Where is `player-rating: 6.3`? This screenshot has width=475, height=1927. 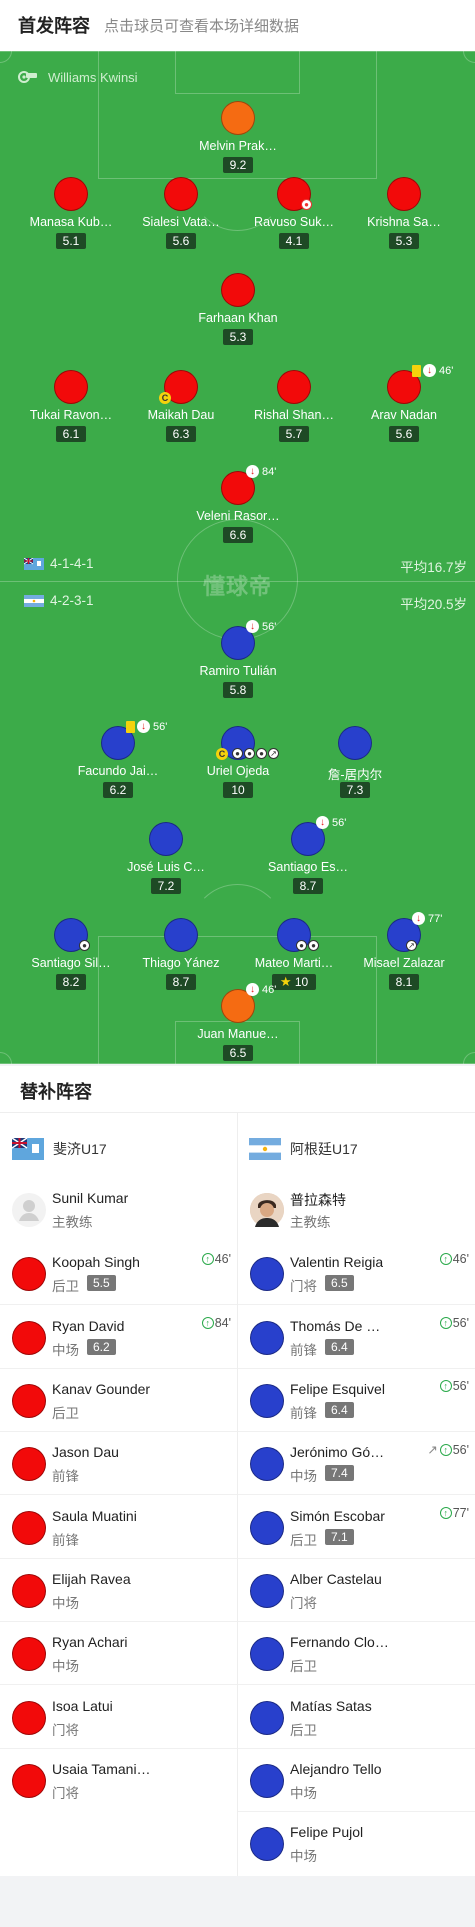
player-rating: 6.3 is located at coordinates (181, 434).